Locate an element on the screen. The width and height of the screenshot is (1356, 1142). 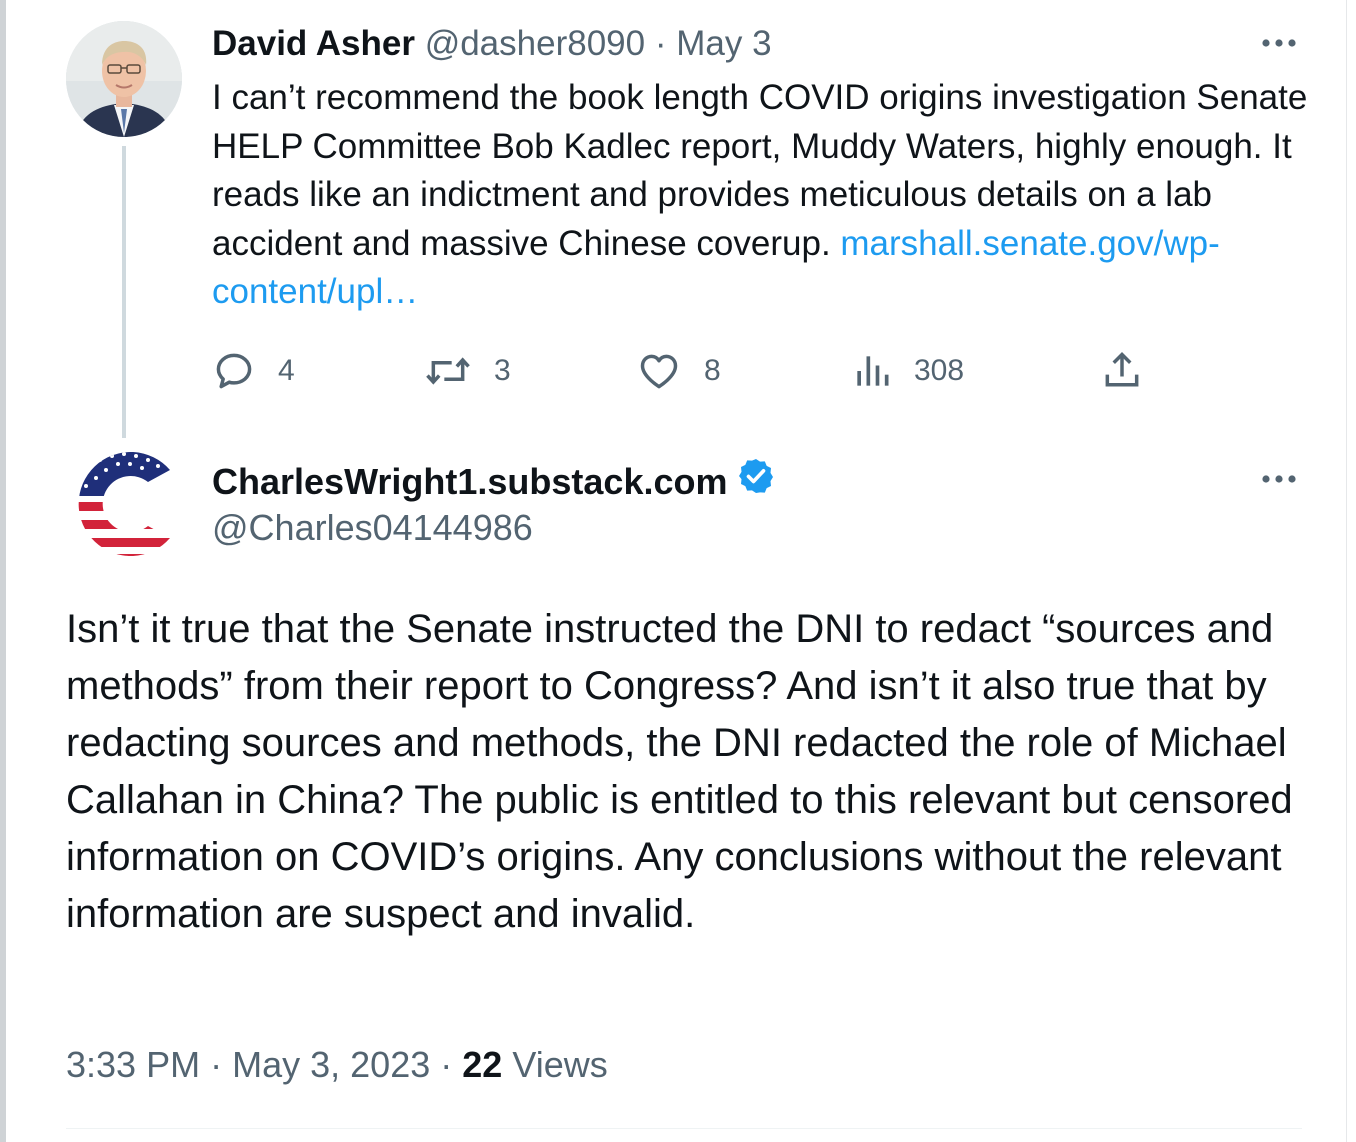
verified-badge-icon is located at coordinates (756, 481).